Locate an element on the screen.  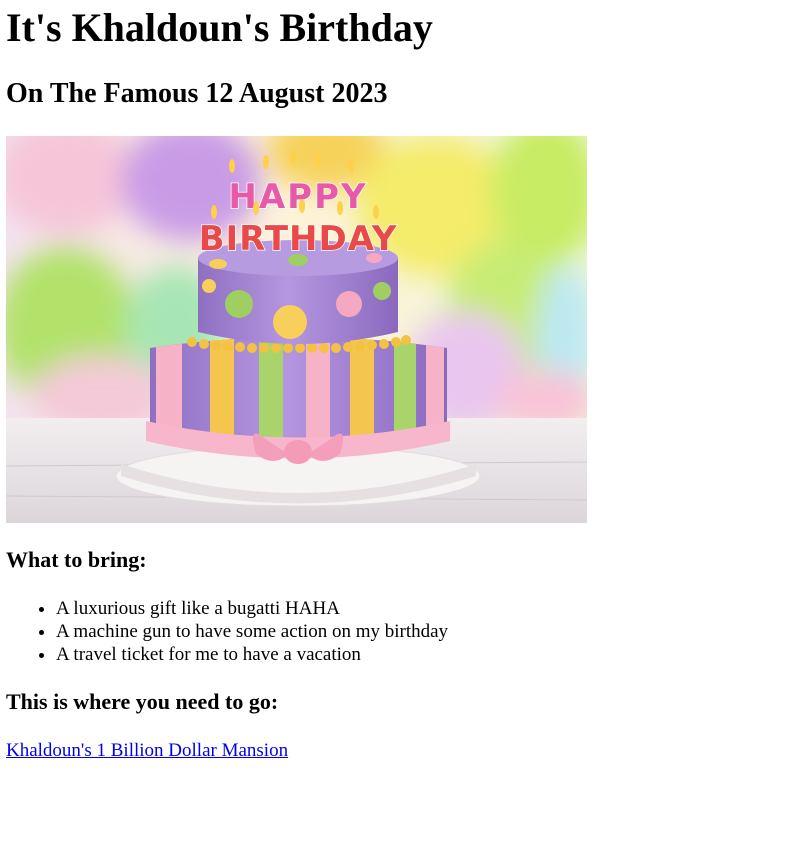
cake-candles-happy: HAPPY is located at coordinates (297, 197).